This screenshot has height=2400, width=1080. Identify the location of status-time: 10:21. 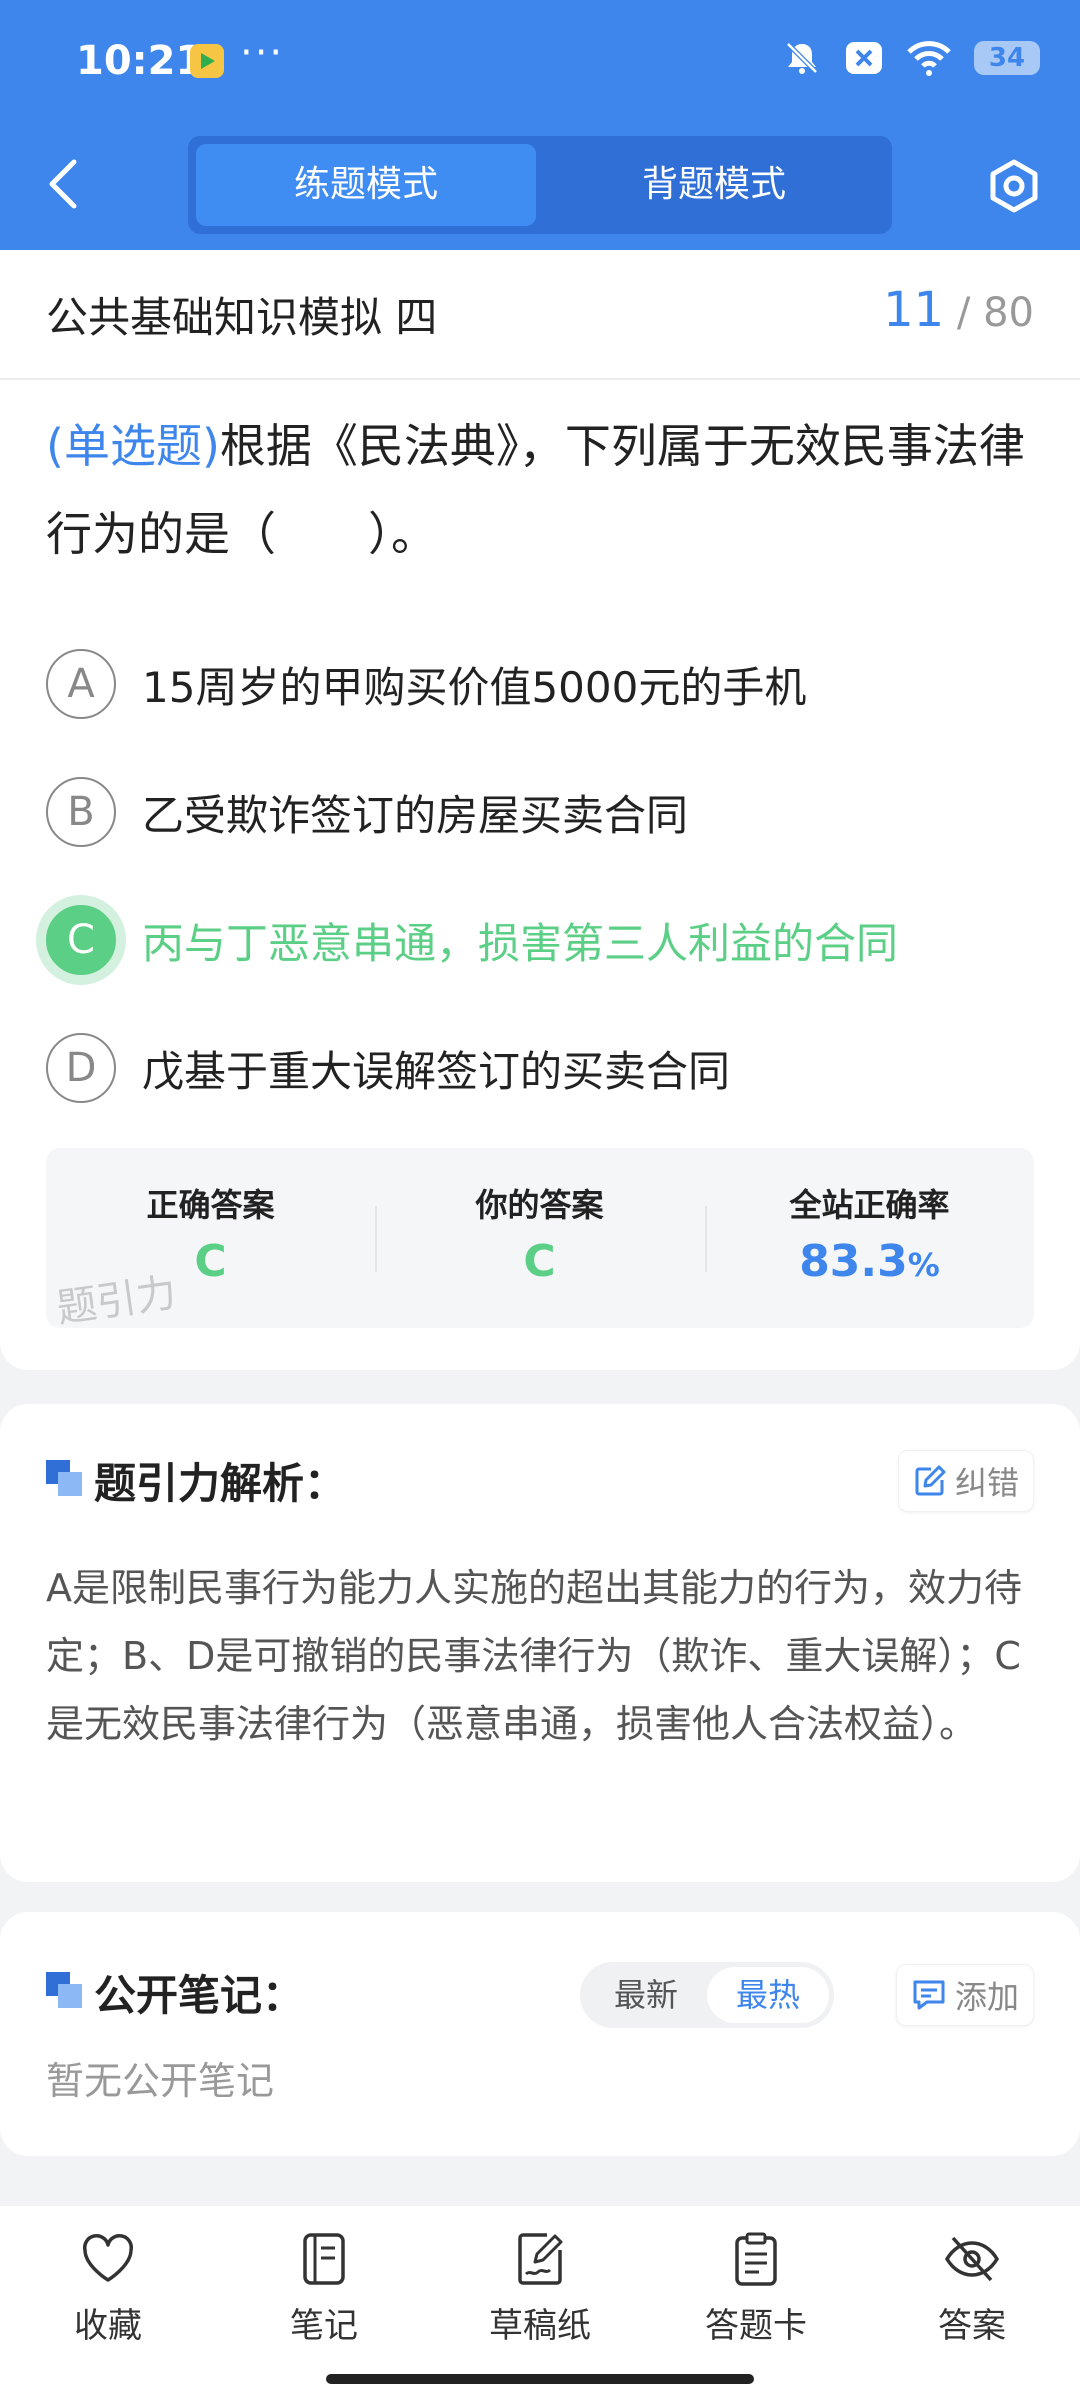
(140, 61).